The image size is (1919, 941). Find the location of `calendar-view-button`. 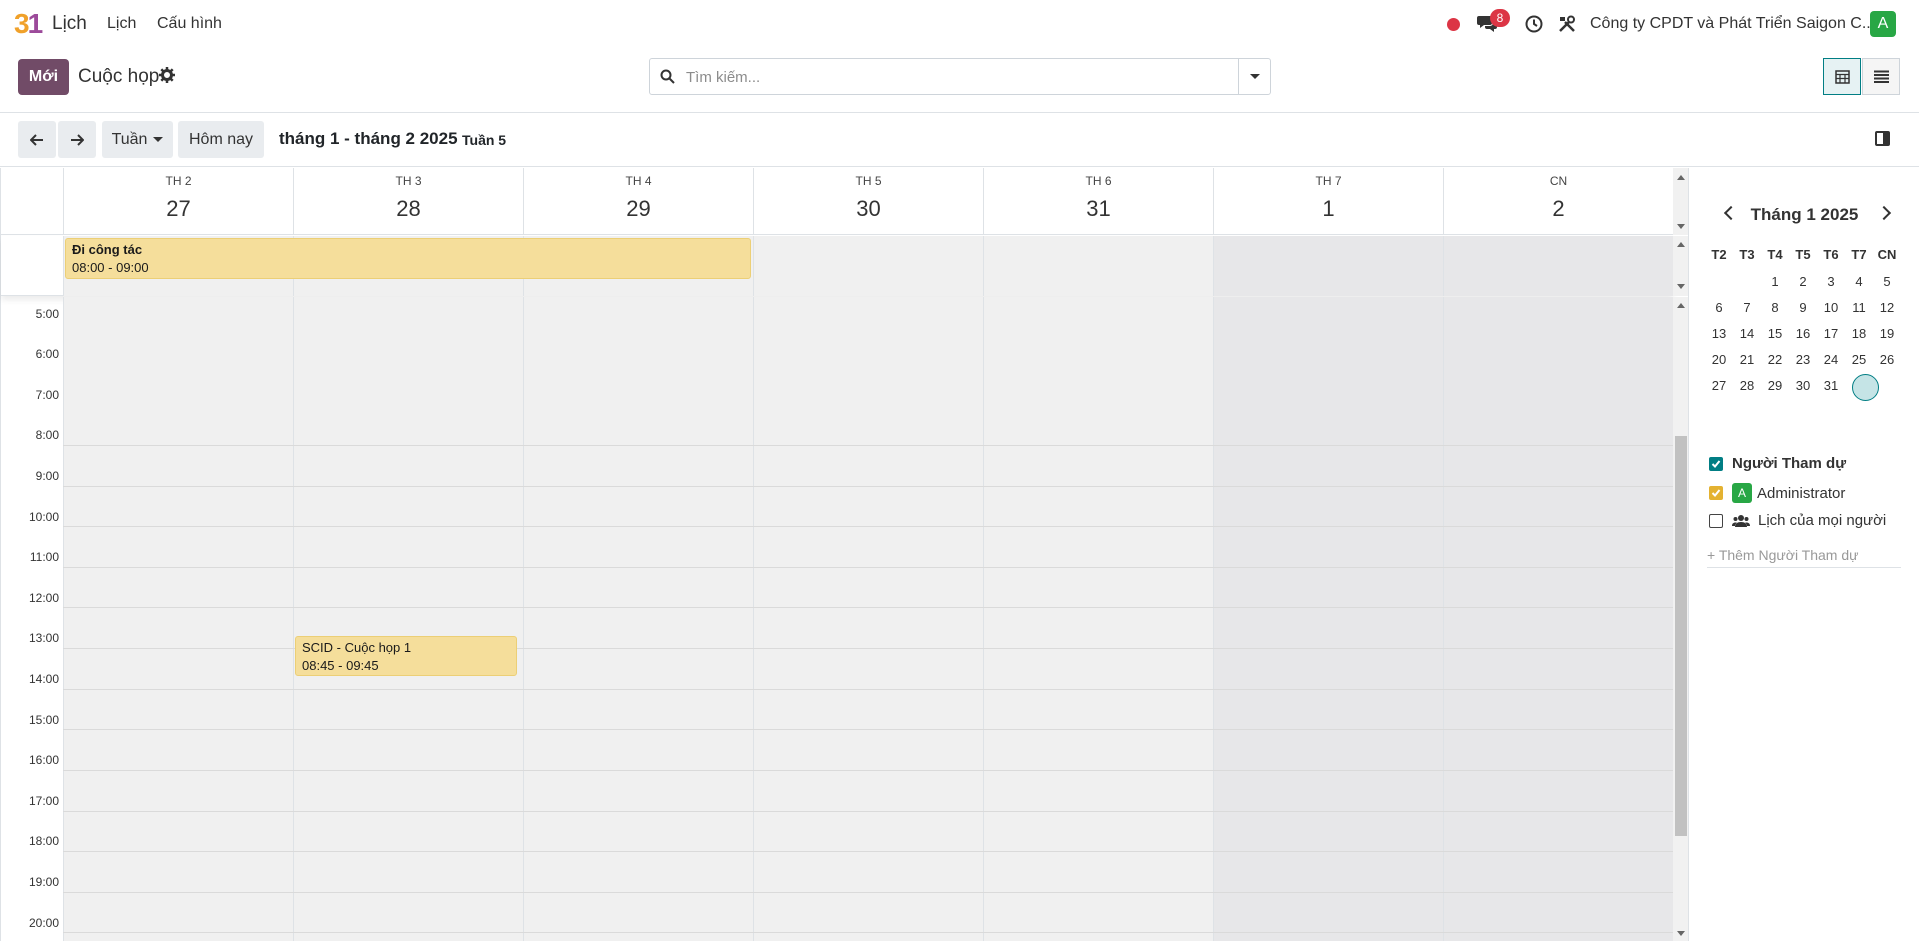

calendar-view-button is located at coordinates (1842, 76).